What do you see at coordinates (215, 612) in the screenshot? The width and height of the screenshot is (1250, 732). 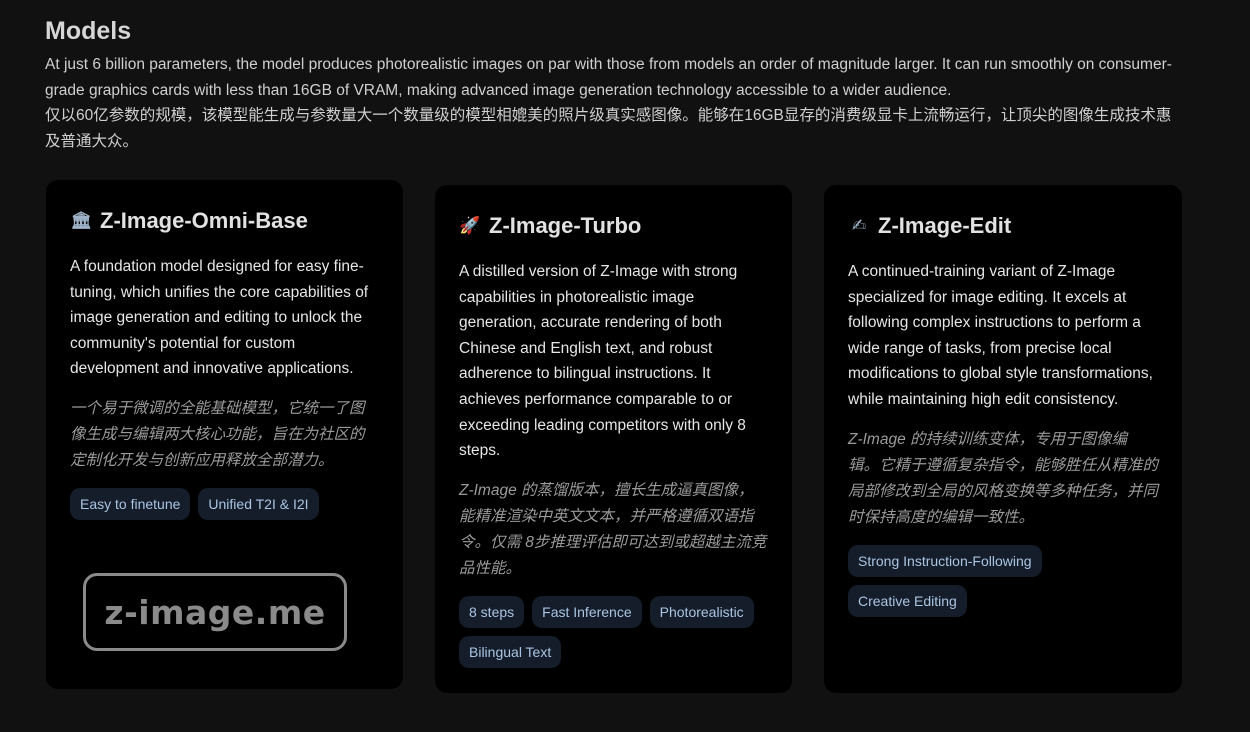 I see `watermark-logo: z-image.me` at bounding box center [215, 612].